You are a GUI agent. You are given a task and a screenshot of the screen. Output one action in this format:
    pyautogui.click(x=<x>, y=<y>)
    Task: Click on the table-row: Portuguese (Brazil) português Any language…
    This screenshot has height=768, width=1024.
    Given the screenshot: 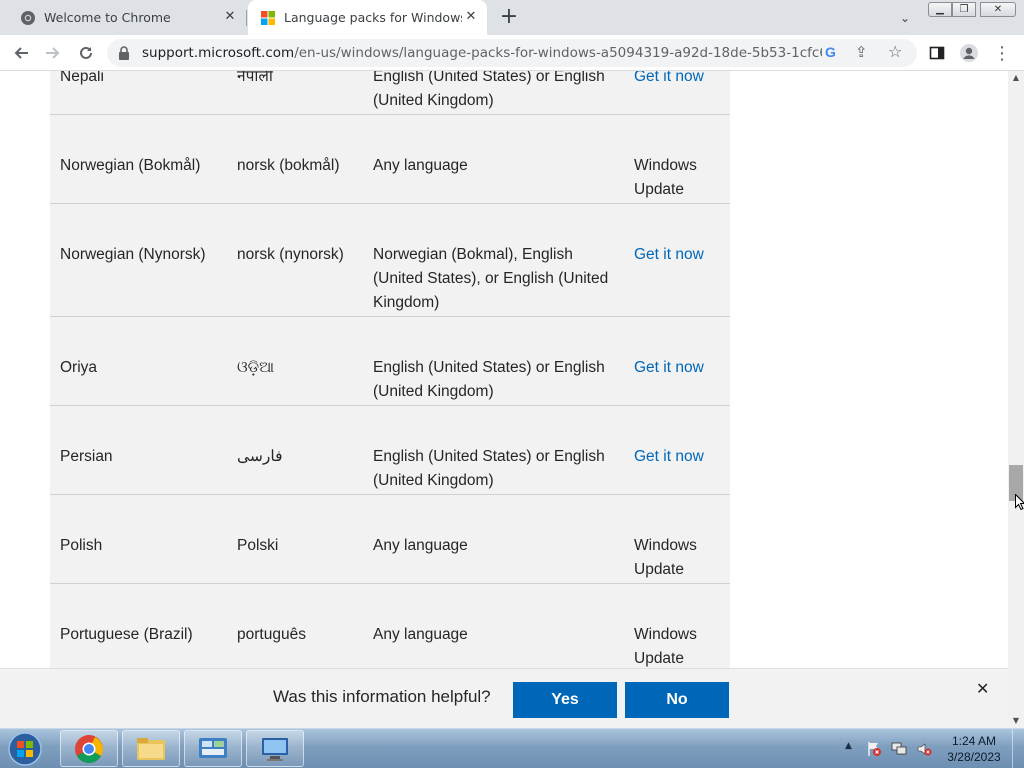 What is the action you would take?
    pyautogui.click(x=390, y=626)
    